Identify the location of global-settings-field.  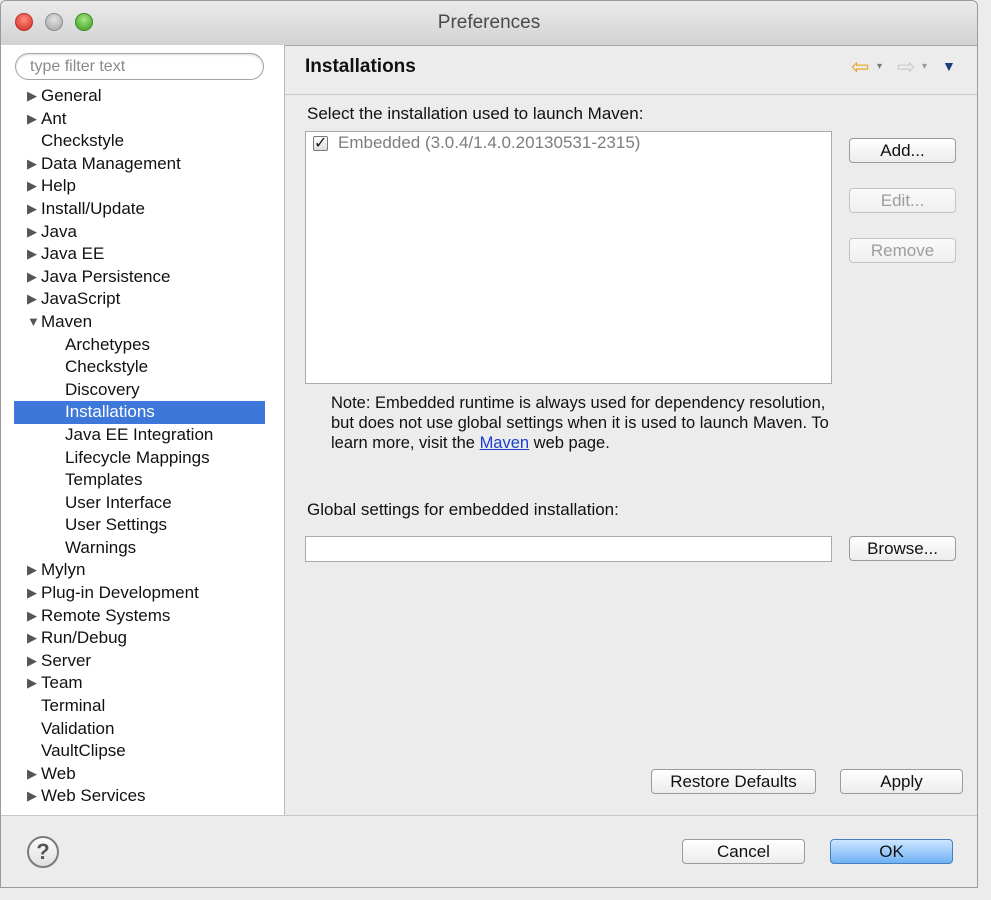
(568, 549).